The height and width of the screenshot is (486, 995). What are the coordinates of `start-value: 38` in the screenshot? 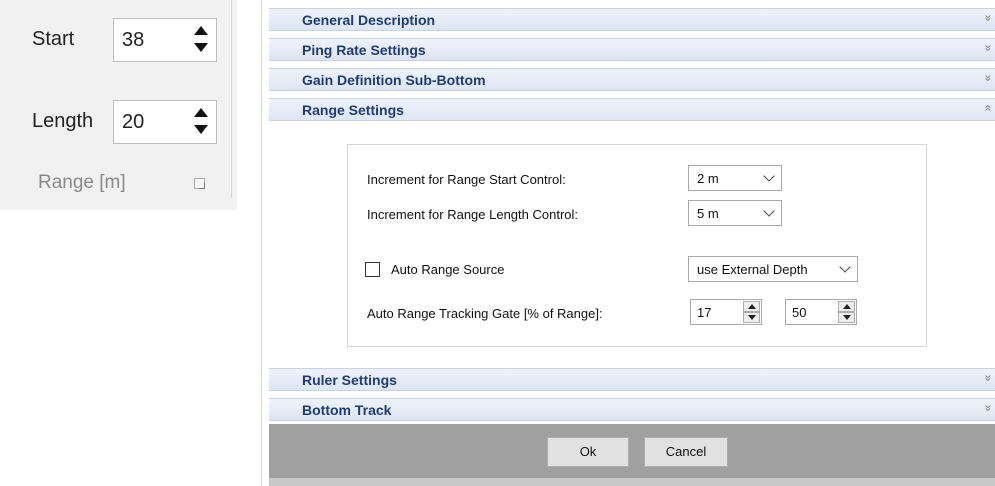 It's located at (133, 40).